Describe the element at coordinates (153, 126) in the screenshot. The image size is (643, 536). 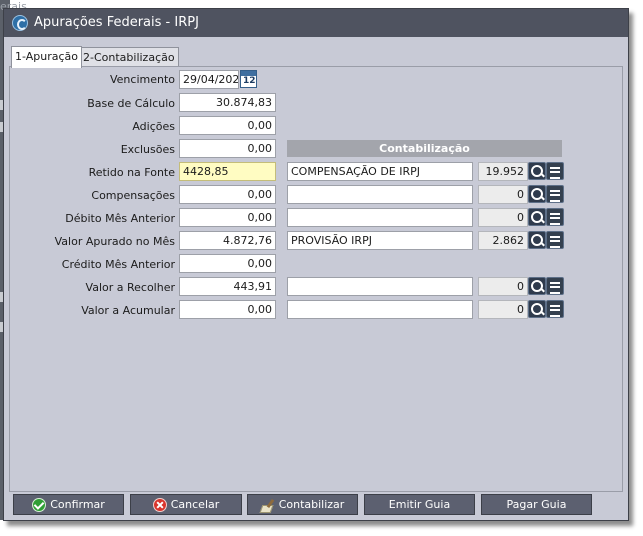
I see `adicoes-label: Adições` at that location.